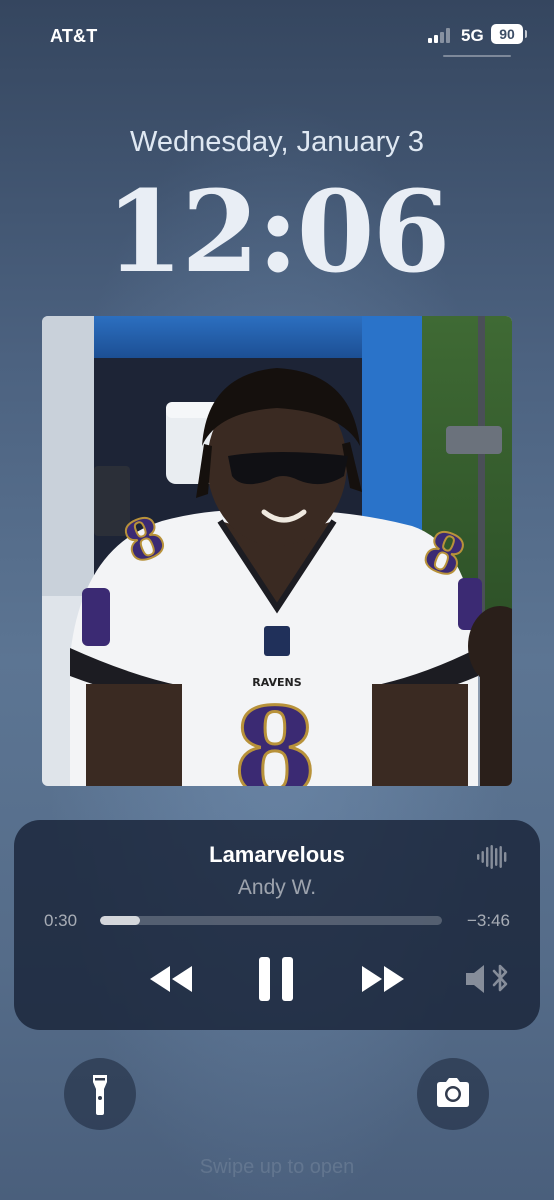  What do you see at coordinates (275, 734) in the screenshot?
I see `jersey-number-text: 8` at bounding box center [275, 734].